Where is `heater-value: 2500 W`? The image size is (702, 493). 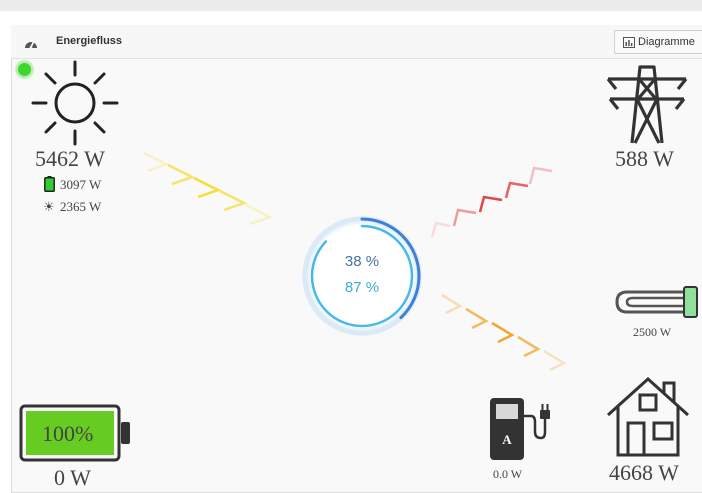
heater-value: 2500 W is located at coordinates (652, 332).